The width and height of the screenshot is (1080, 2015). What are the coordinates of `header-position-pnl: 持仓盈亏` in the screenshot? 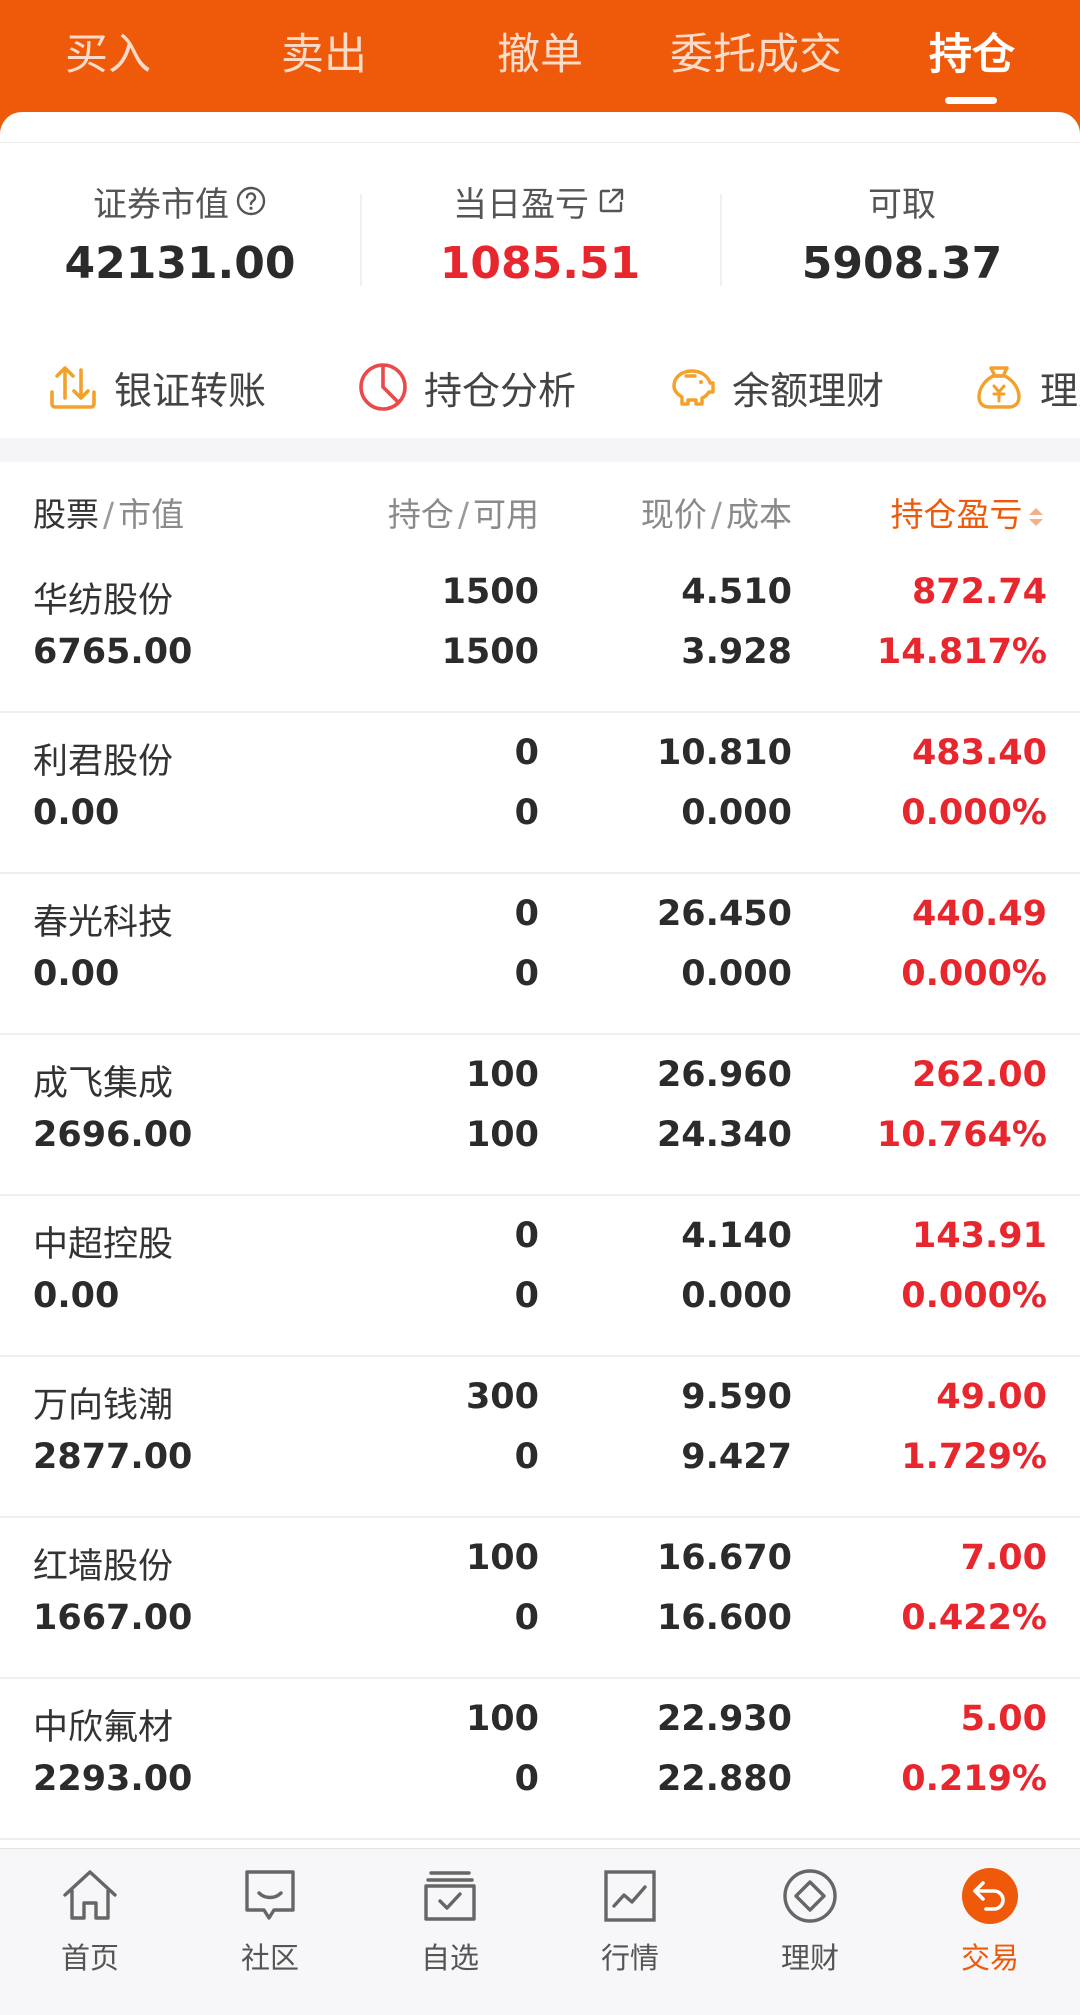 It's located at (956, 514).